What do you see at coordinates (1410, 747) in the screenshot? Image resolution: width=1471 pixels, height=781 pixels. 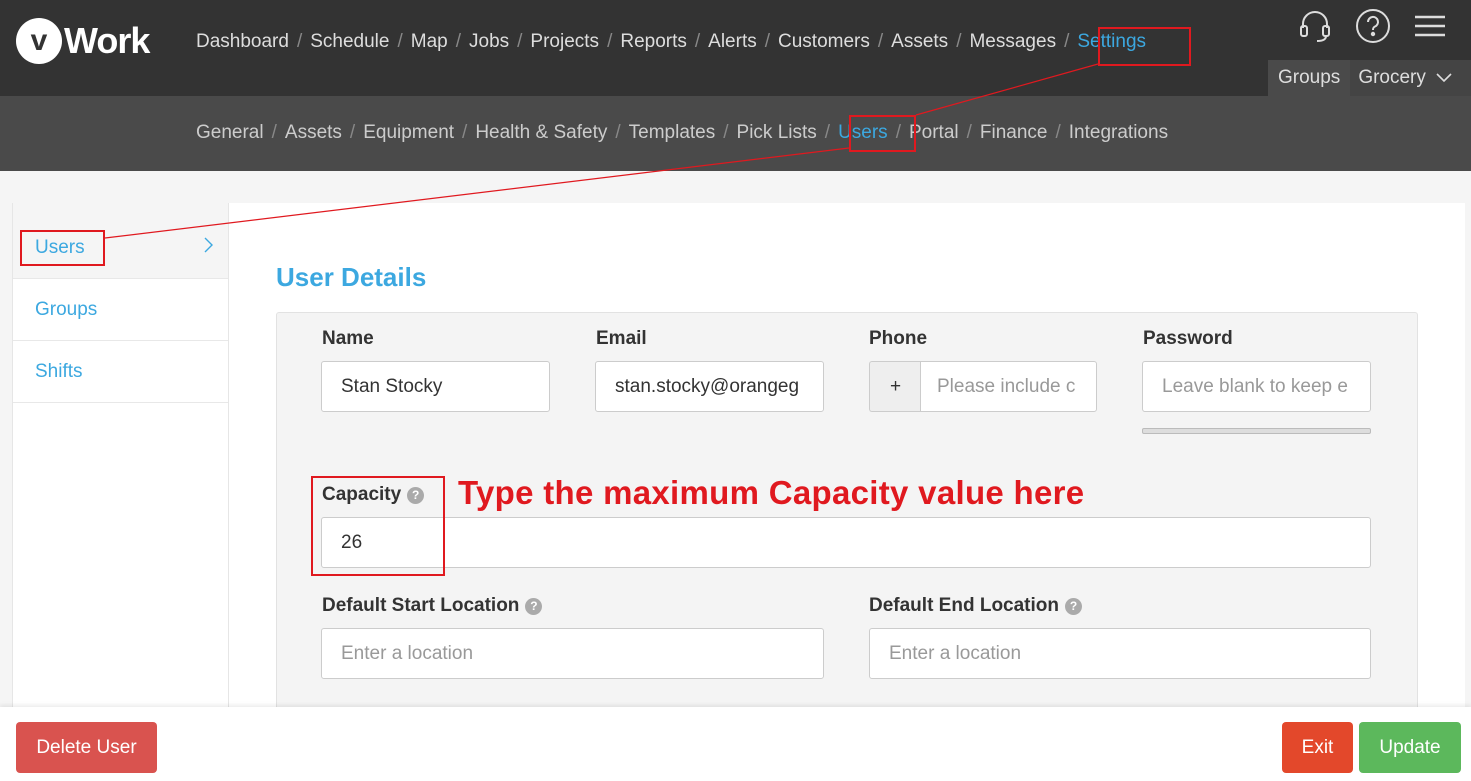 I see `update-button: Update` at bounding box center [1410, 747].